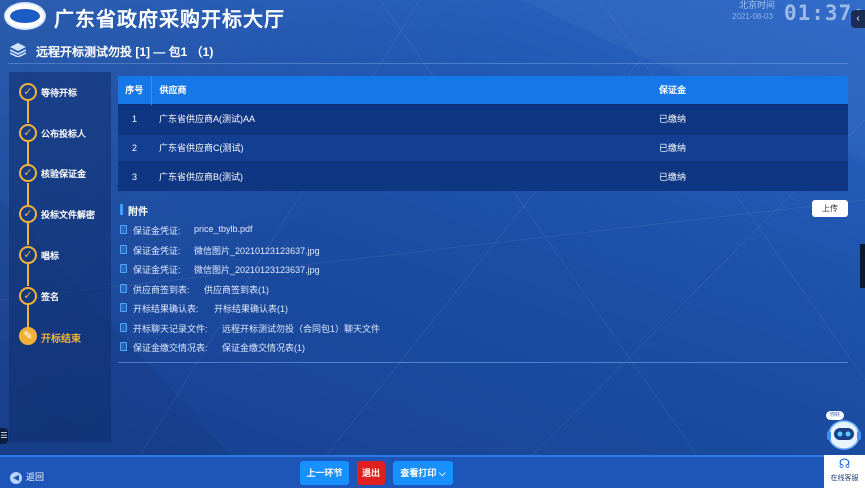  I want to click on attachment-label: 保证金缴交情况表:, so click(170, 348).